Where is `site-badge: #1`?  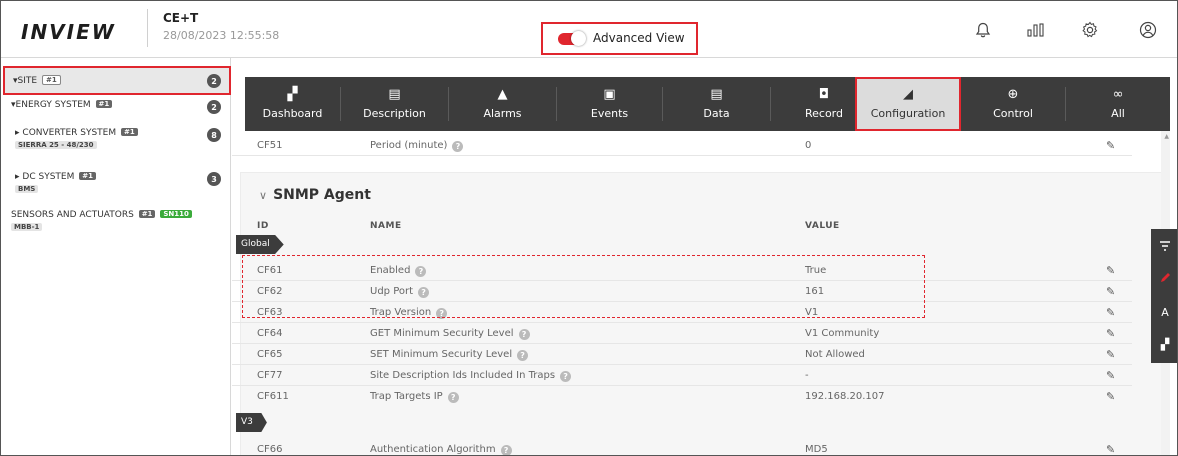 site-badge: #1 is located at coordinates (51, 80).